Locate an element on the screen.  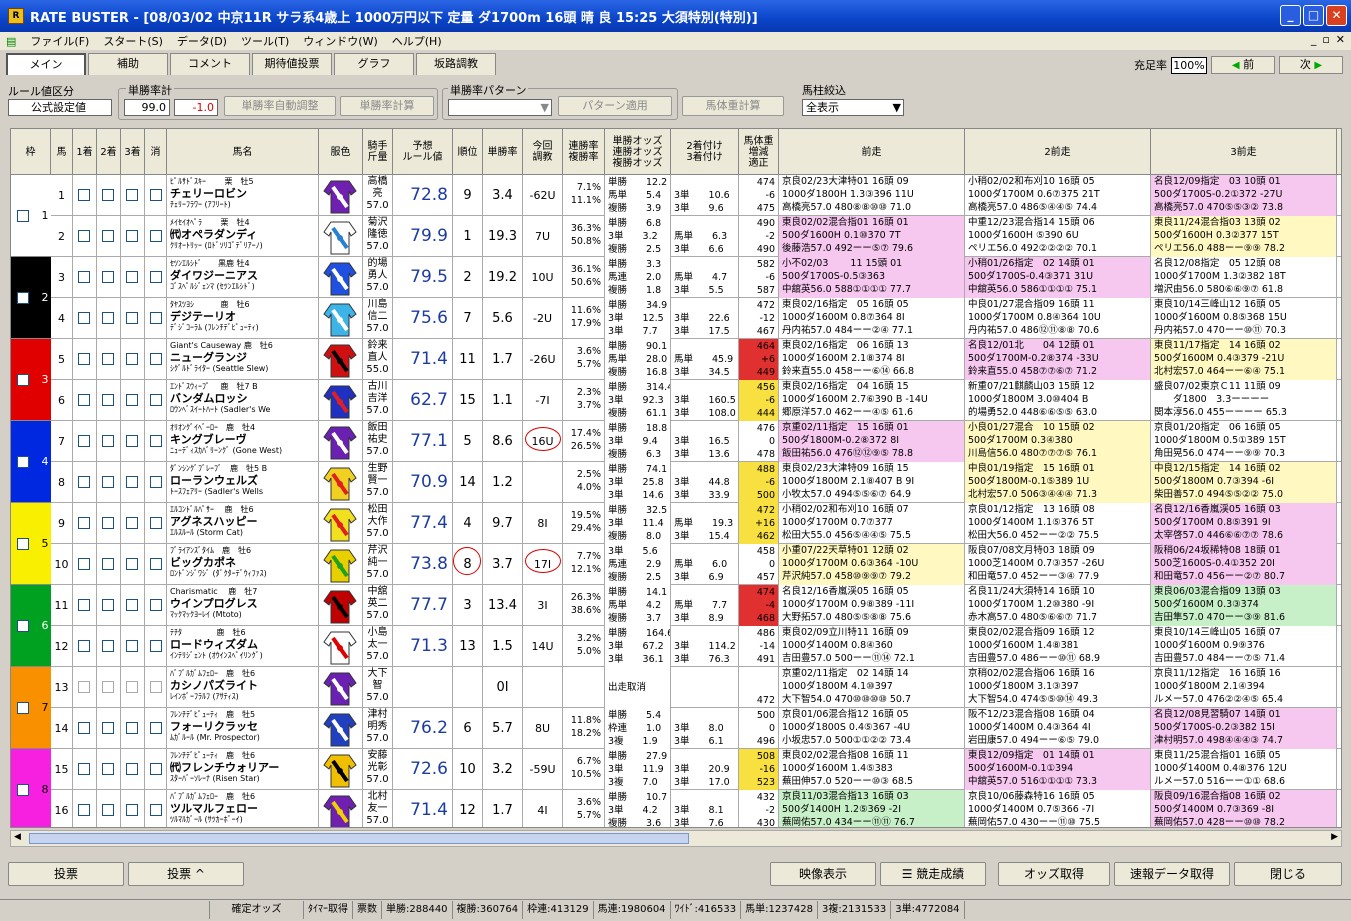
vote-button: 投票 is located at coordinates (66, 874).